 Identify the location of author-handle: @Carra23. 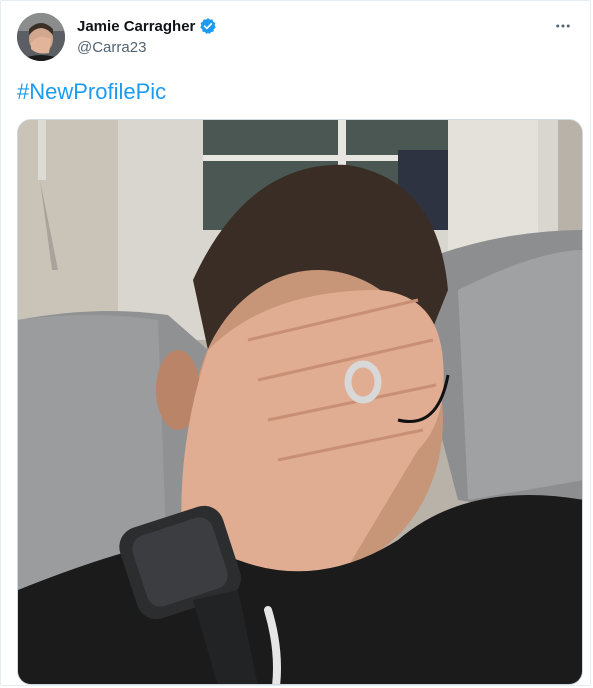
(111, 47).